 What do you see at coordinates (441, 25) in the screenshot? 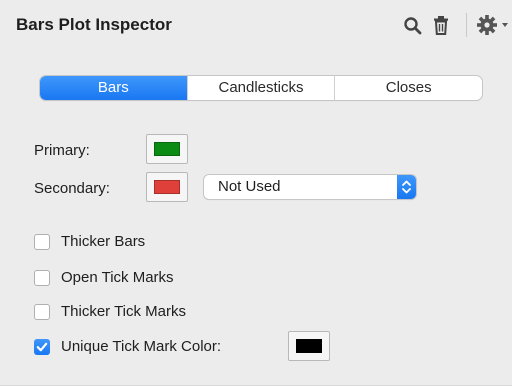
I see `trash-icon` at bounding box center [441, 25].